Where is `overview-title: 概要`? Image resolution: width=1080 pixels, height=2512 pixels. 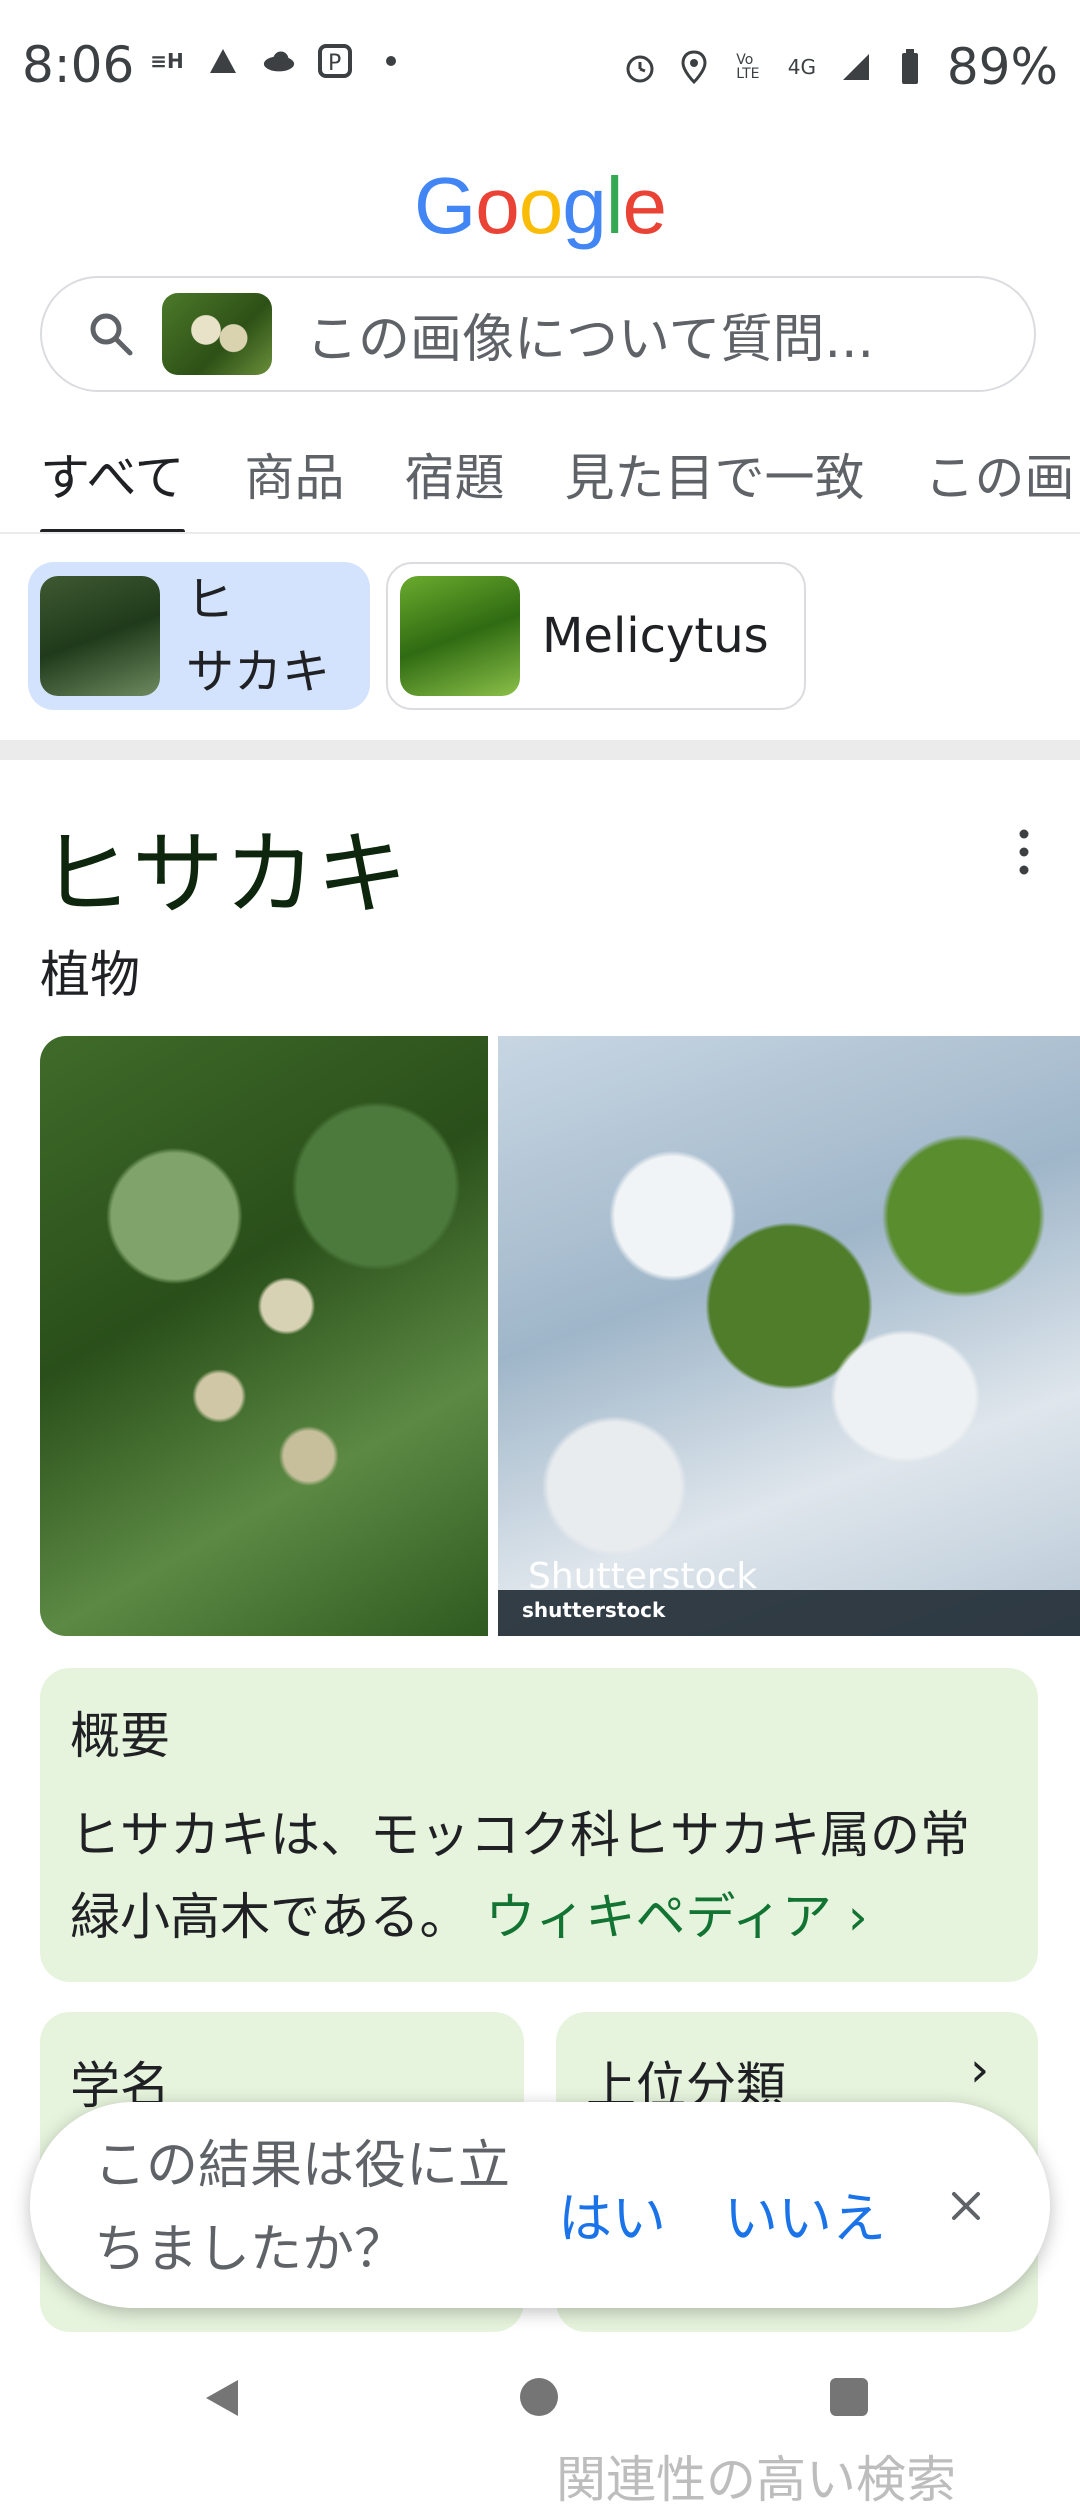 overview-title: 概要 is located at coordinates (120, 1736).